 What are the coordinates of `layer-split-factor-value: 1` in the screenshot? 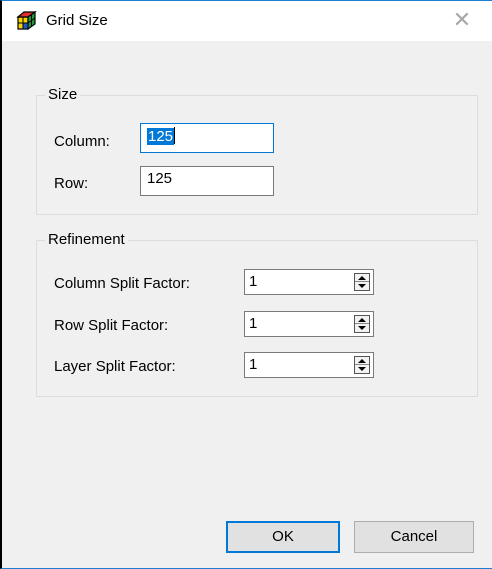 It's located at (253, 364).